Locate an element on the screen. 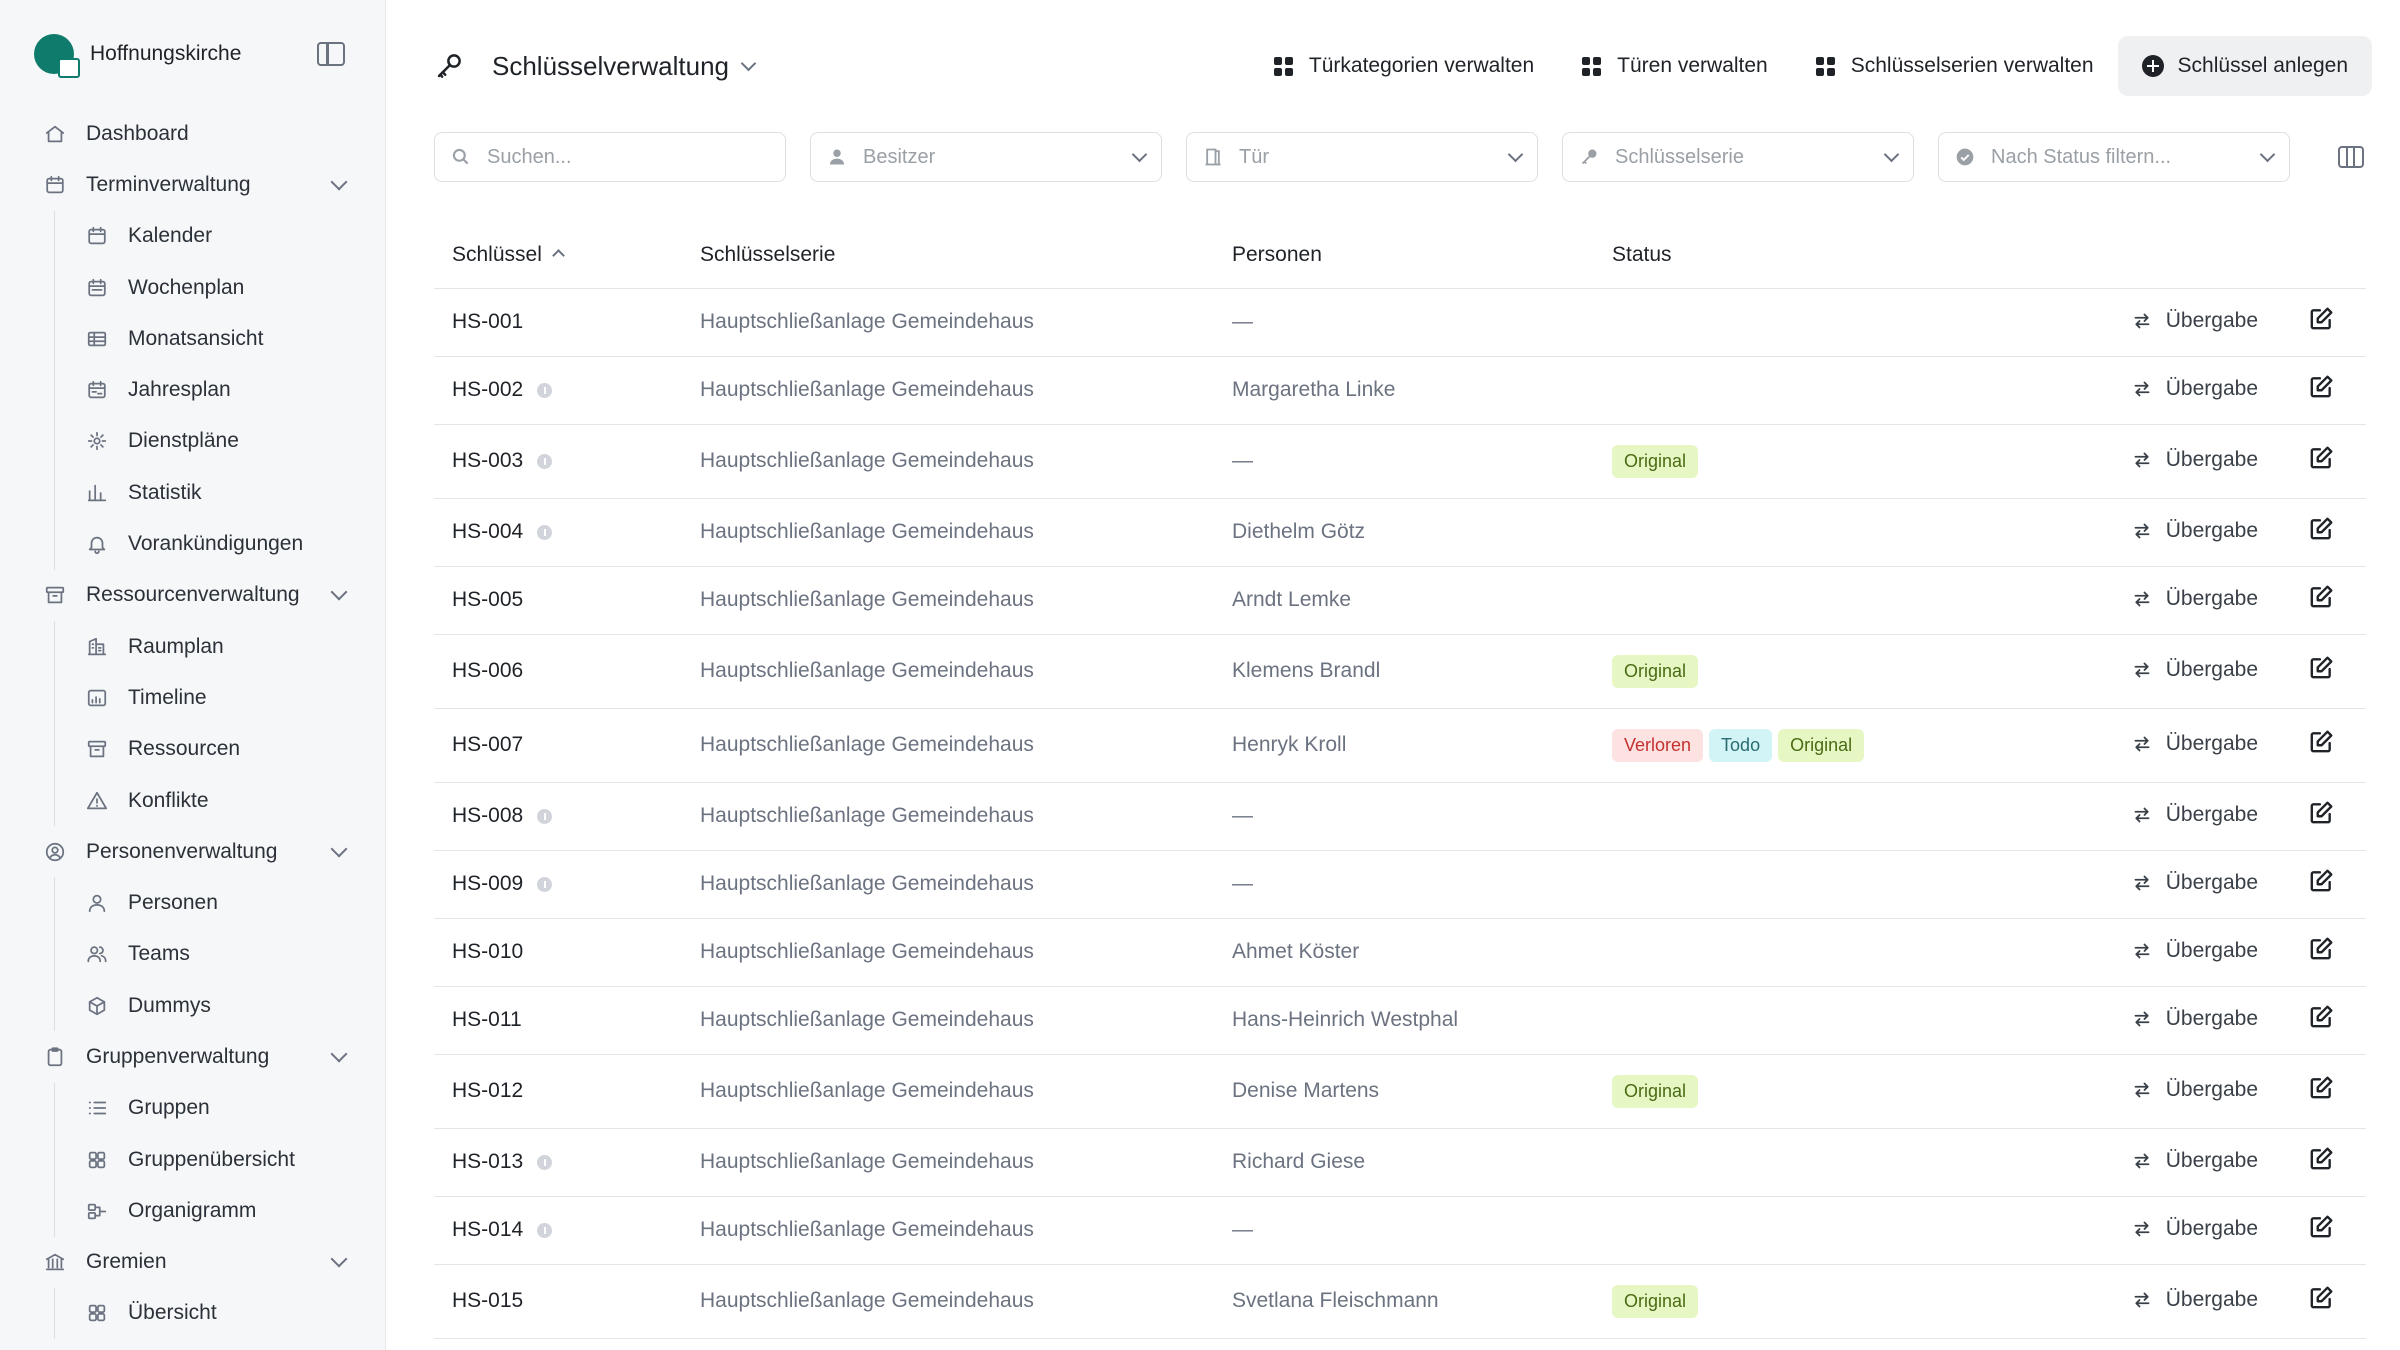  status-badge-original: Original is located at coordinates (1655, 1091).